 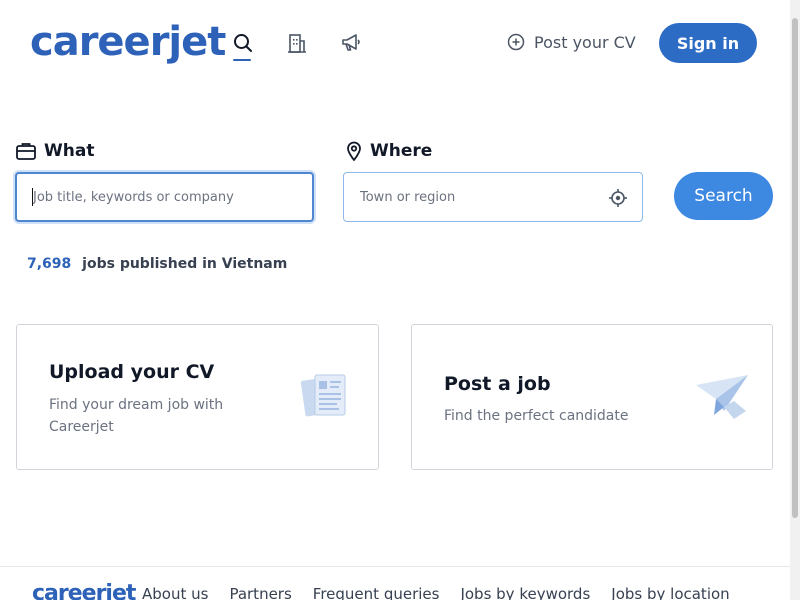 I want to click on upload-cv-desc: Find your dream job with Careerjet, so click(x=136, y=416).